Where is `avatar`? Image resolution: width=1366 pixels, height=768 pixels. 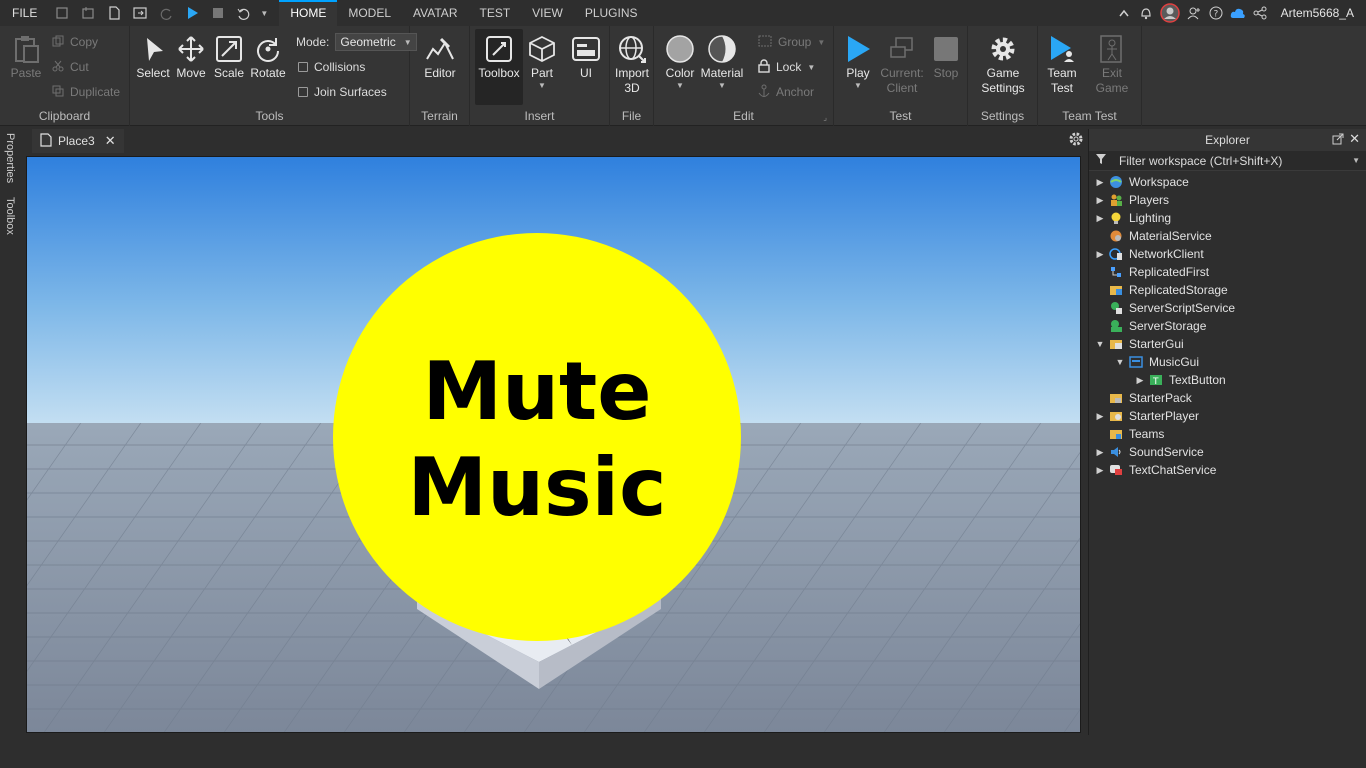 avatar is located at coordinates (1170, 13).